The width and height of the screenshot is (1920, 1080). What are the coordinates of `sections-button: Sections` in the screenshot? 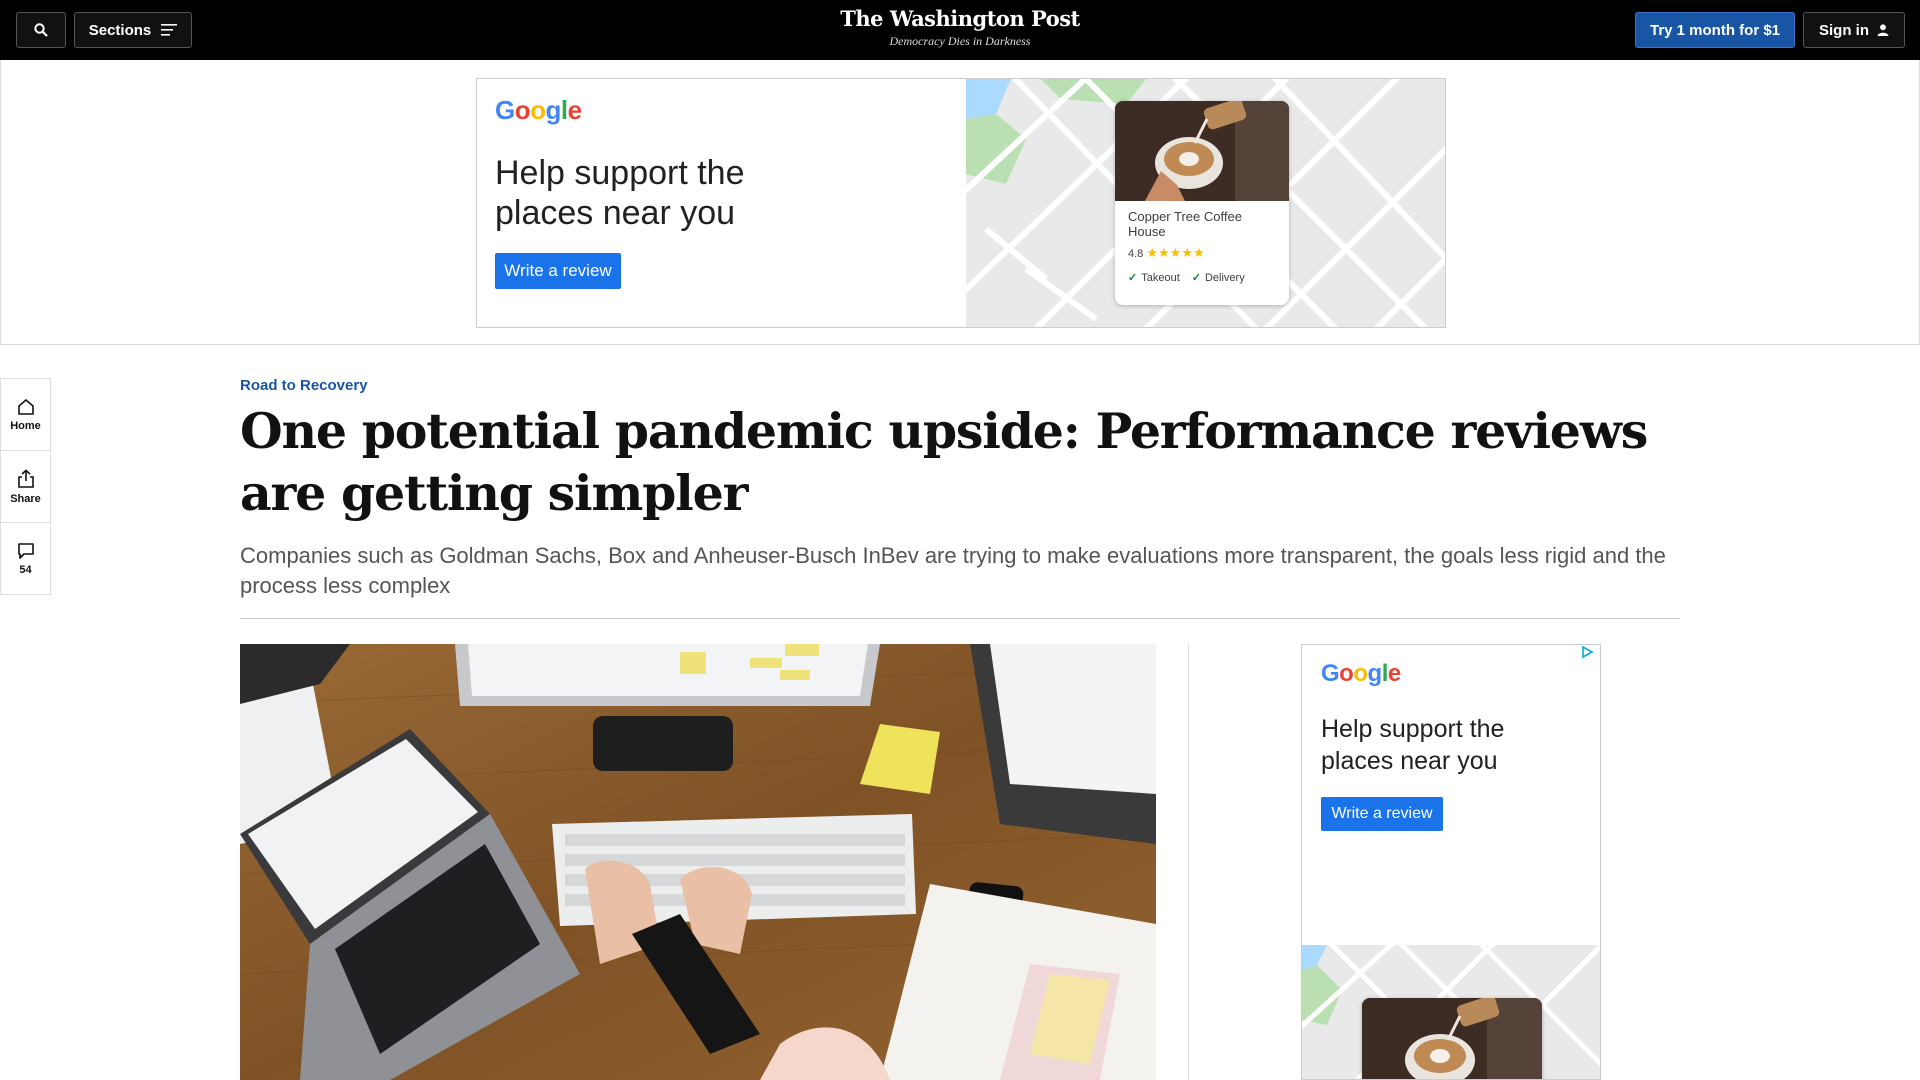 It's located at (133, 30).